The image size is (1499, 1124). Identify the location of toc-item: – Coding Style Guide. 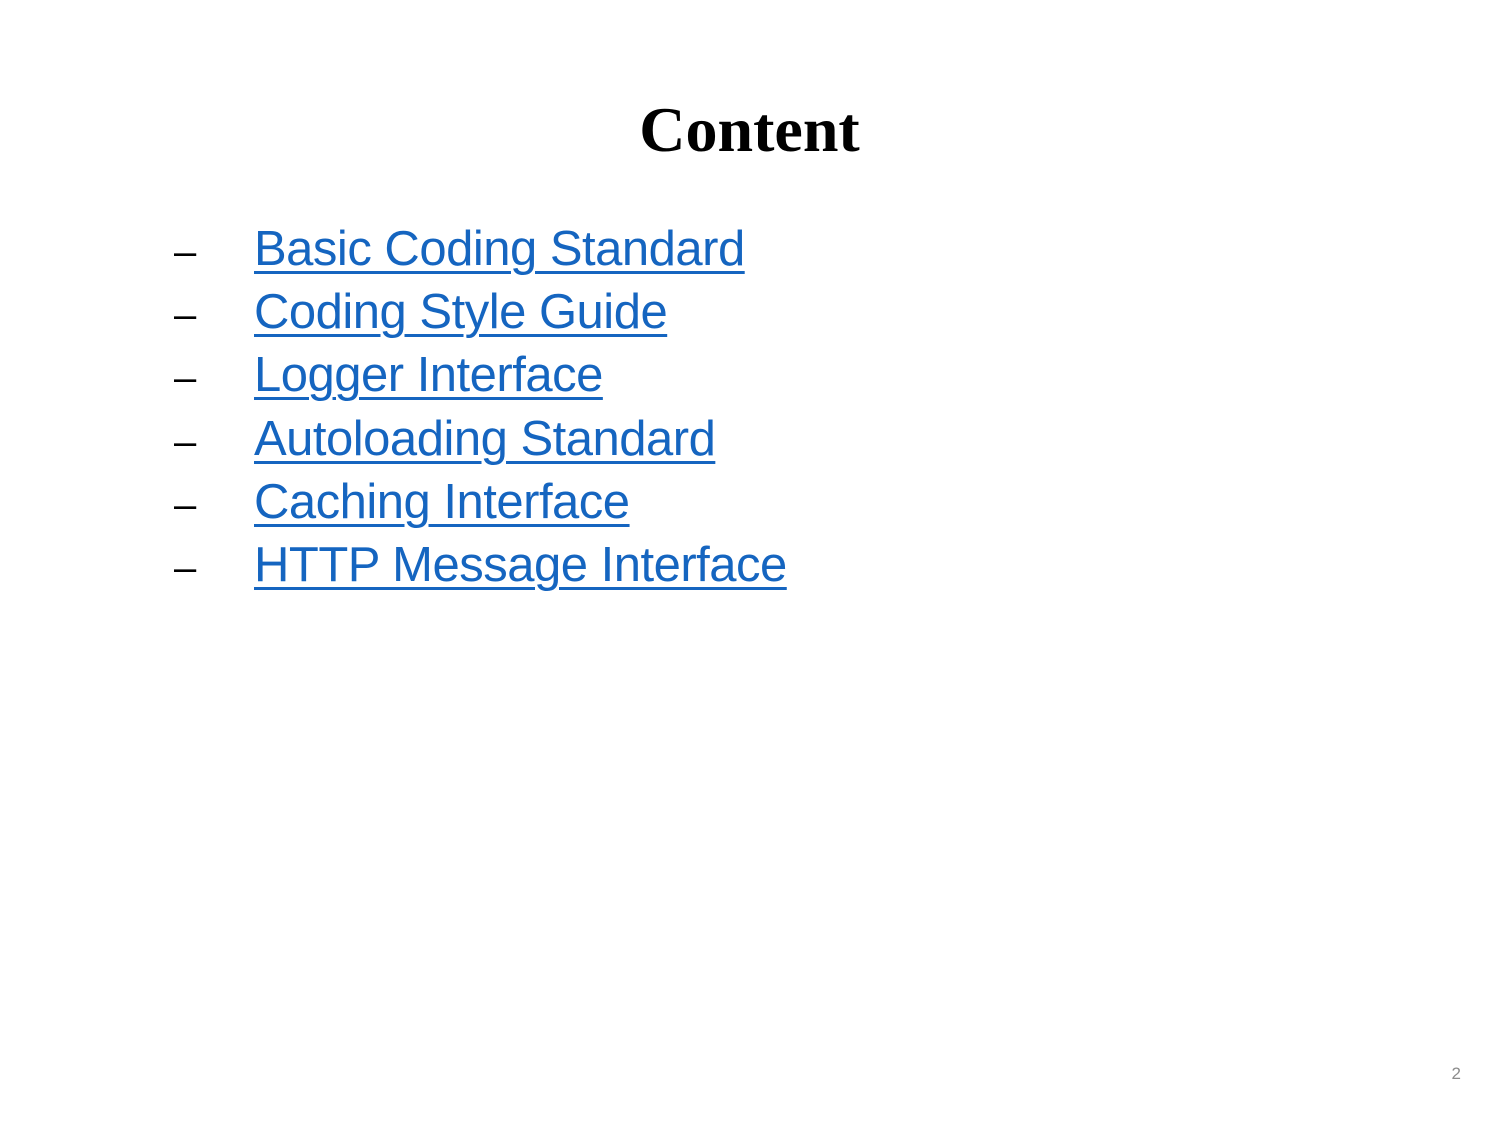
(480, 312).